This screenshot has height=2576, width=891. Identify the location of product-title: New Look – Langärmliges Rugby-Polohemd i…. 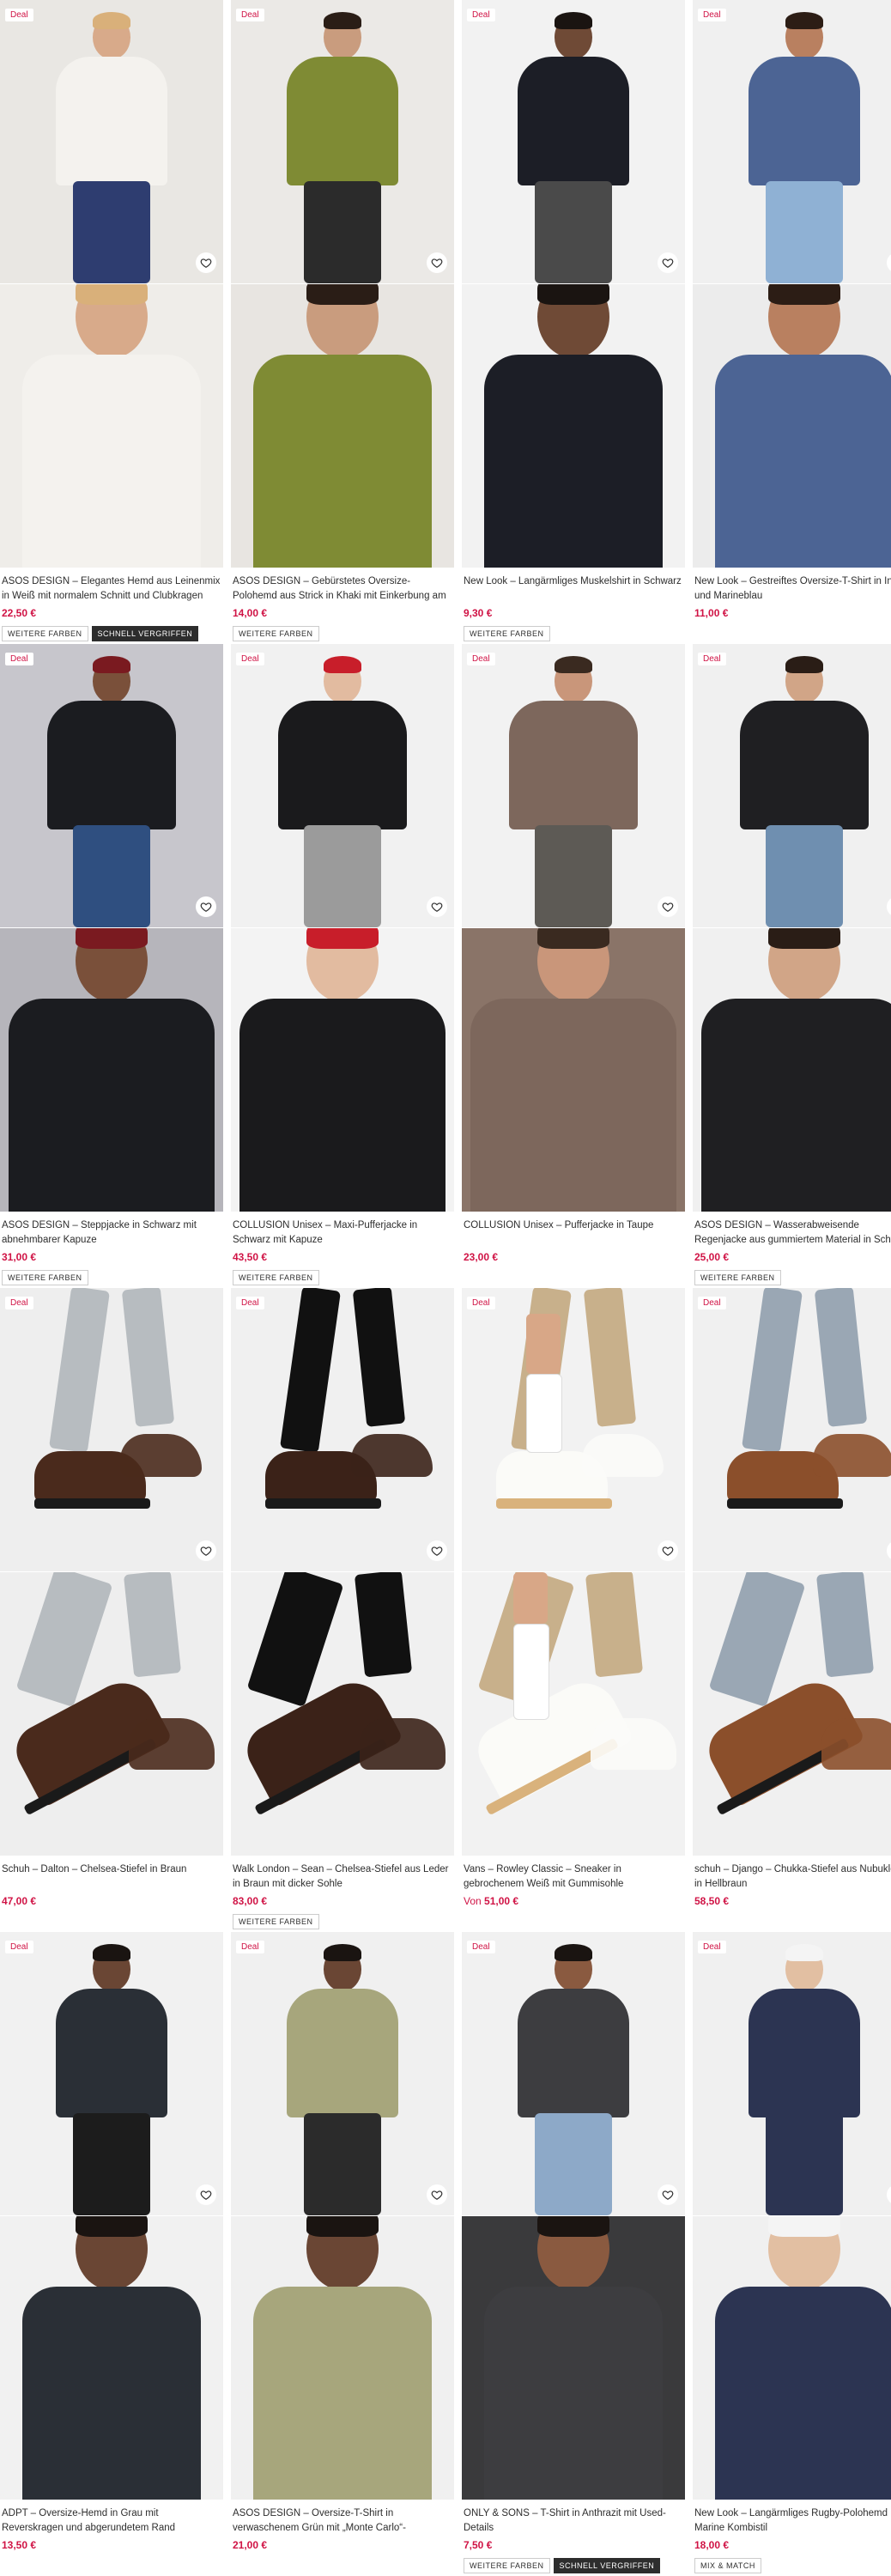
(793, 2521).